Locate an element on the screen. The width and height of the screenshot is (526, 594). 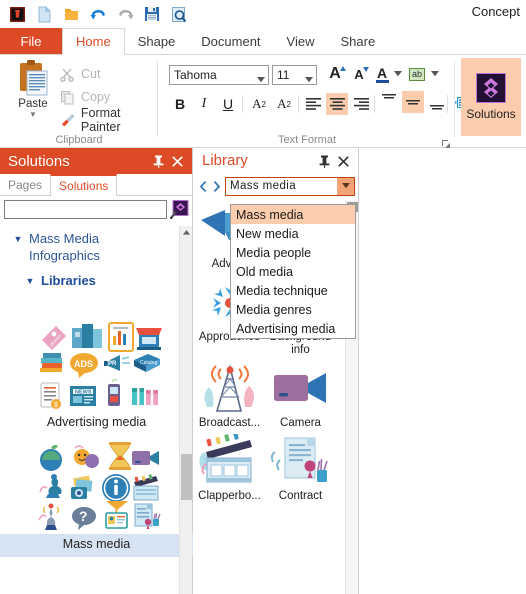
subscript-button: A2 is located at coordinates (284, 104).